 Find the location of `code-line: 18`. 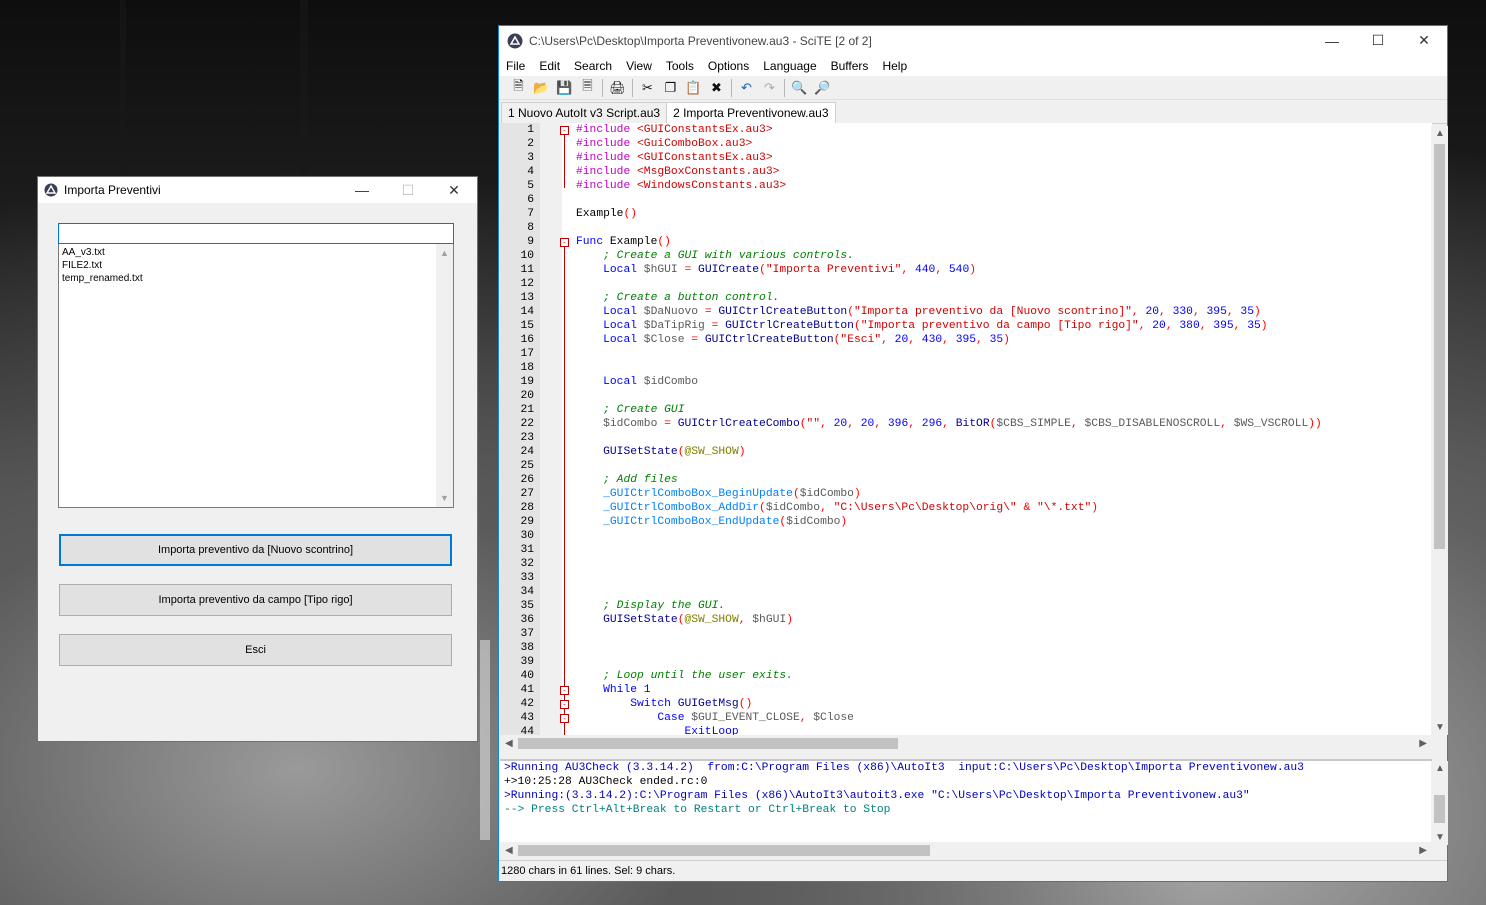

code-line: 18 is located at coordinates (966, 368).